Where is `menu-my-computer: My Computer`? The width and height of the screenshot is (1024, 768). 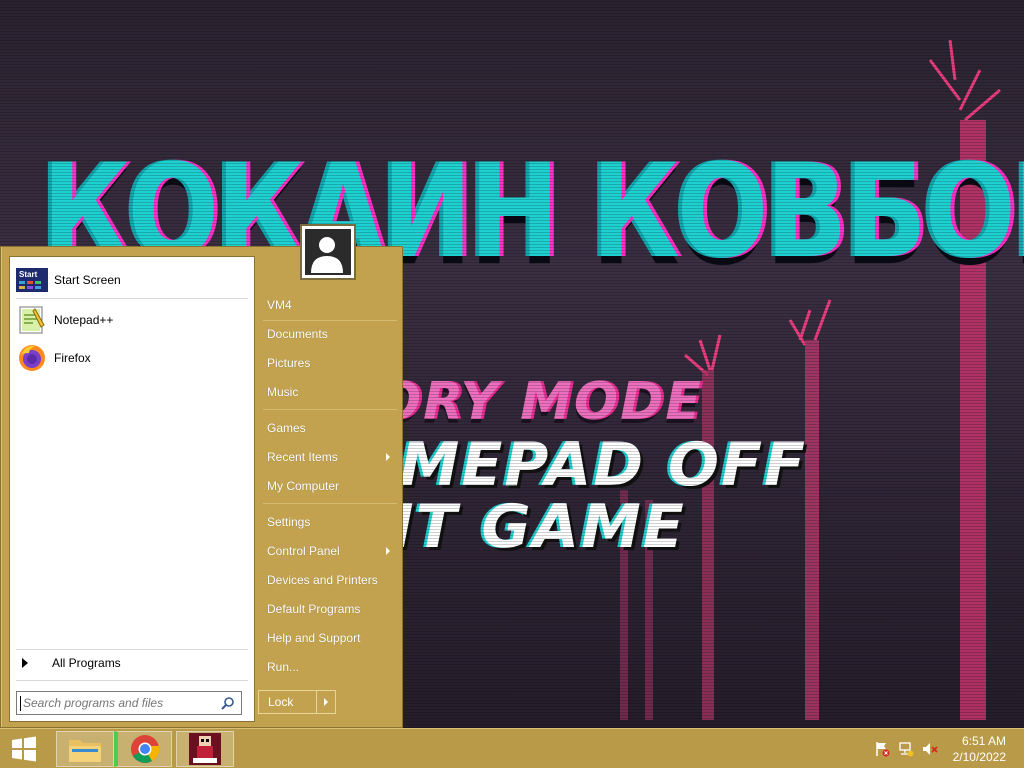 menu-my-computer: My Computer is located at coordinates (329, 486).